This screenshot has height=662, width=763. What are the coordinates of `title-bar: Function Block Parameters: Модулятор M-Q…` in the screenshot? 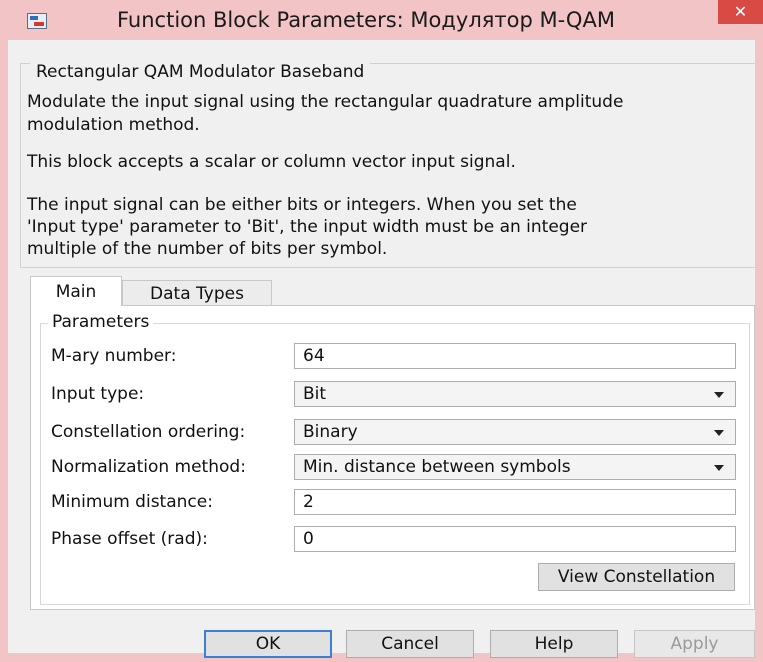 It's located at (381, 20).